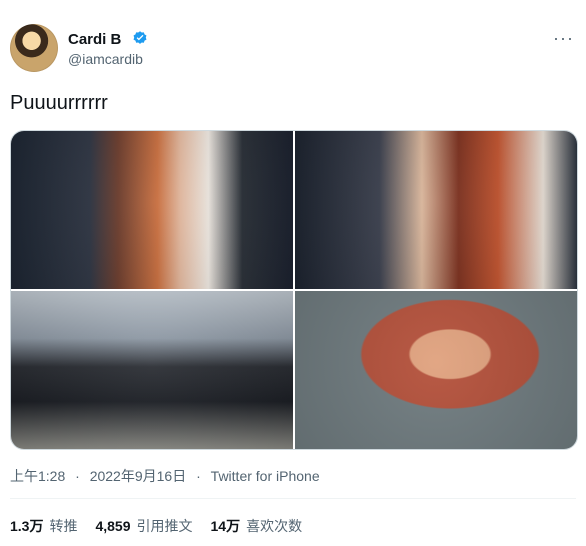  I want to click on tweet-meta: 上午1:28 · 2022年9月16日 · Twitter for iPhone, so click(165, 476).